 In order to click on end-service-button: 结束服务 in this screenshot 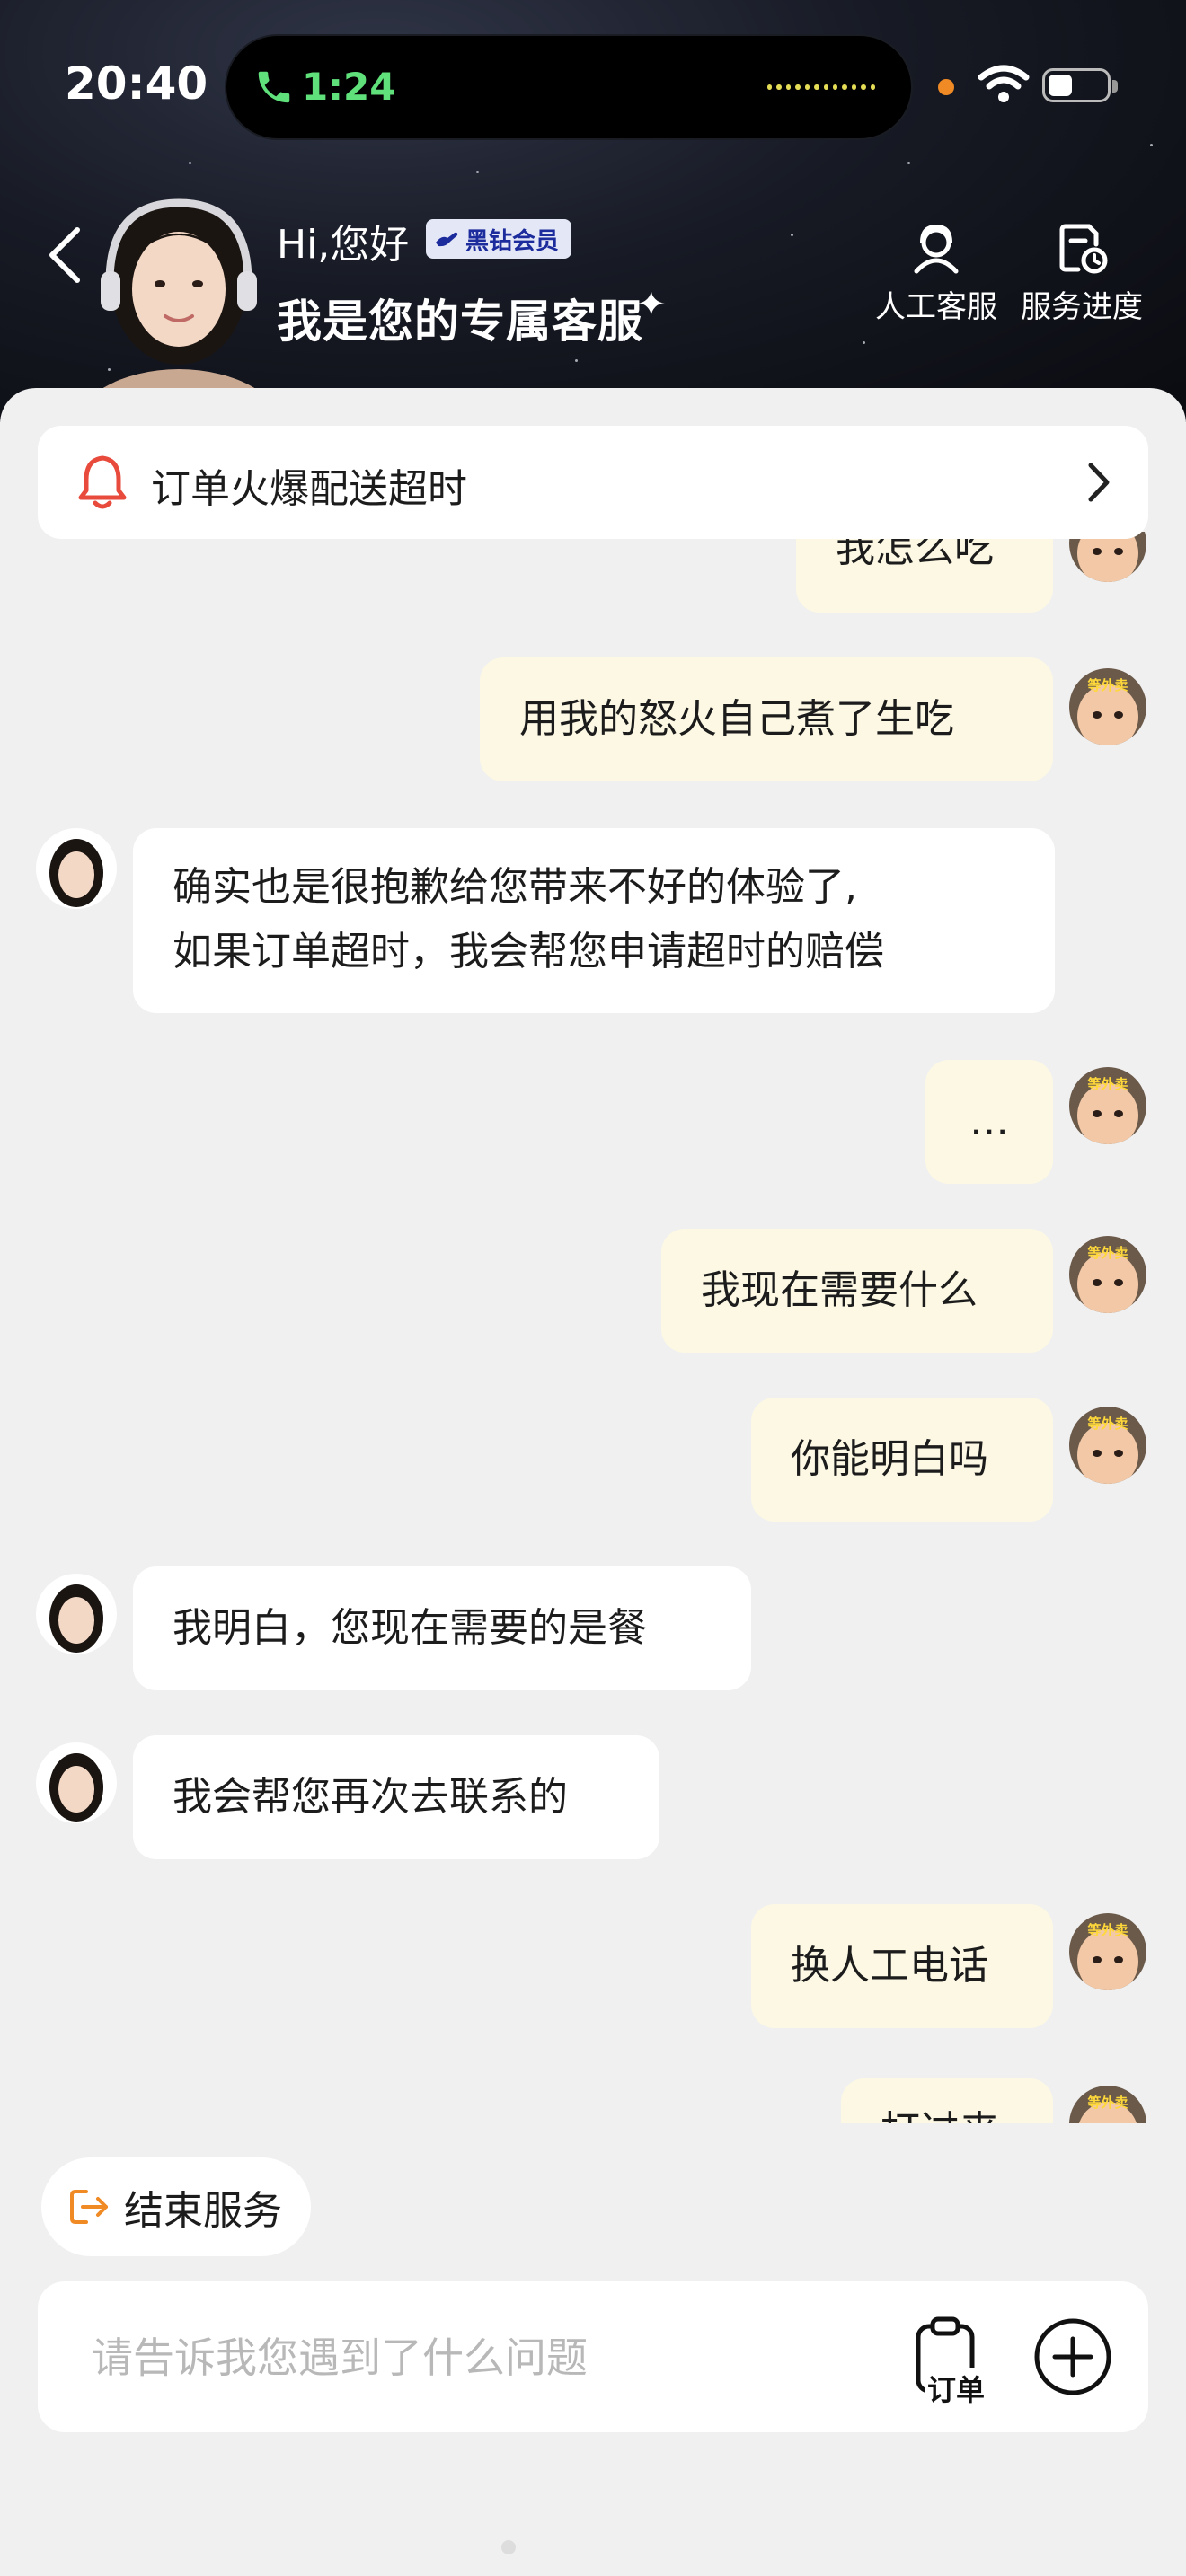, I will do `click(176, 2206)`.